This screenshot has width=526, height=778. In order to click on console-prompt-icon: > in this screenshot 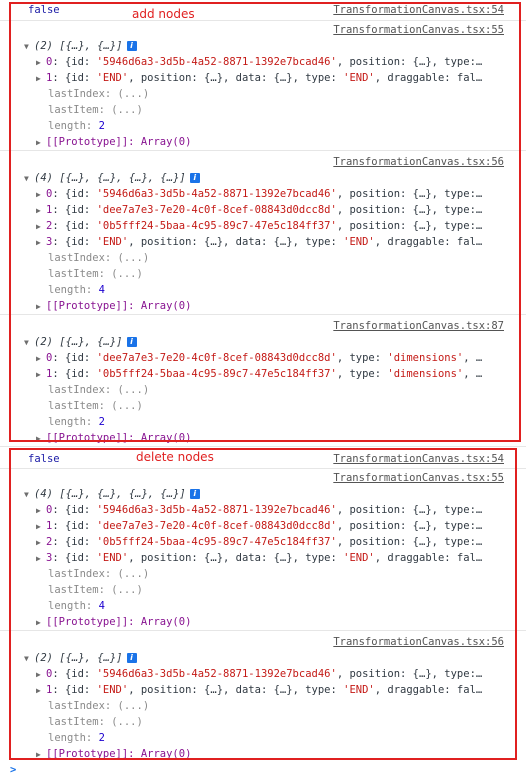, I will do `click(13, 770)`.